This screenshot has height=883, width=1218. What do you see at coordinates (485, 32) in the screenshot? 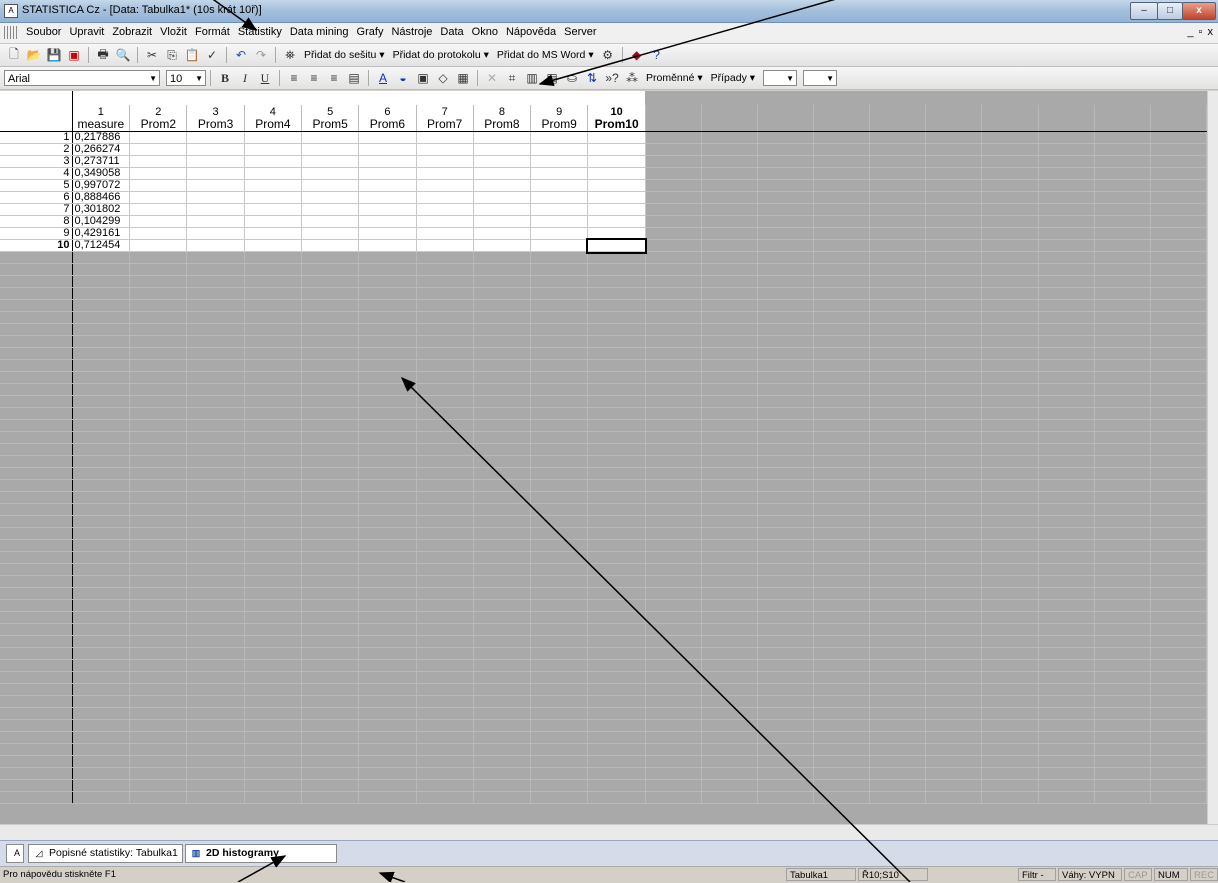
I see `menu-item-10: Okno` at bounding box center [485, 32].